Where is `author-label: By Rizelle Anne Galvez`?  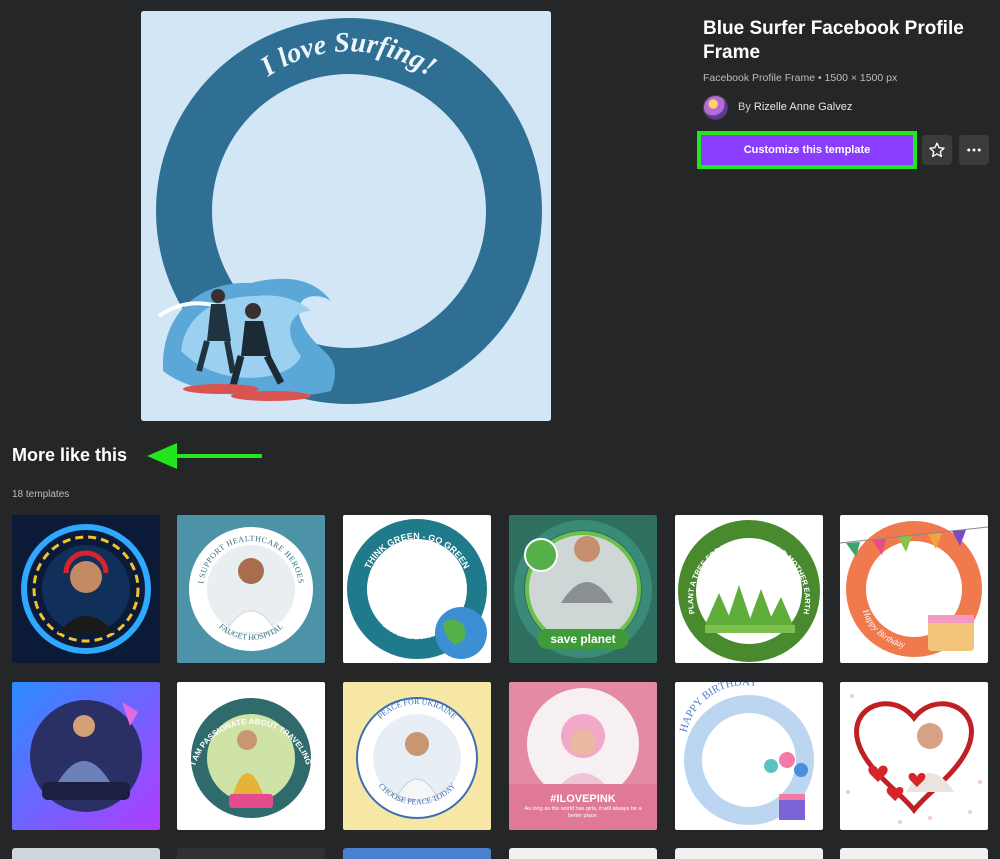 author-label: By Rizelle Anne Galvez is located at coordinates (795, 107).